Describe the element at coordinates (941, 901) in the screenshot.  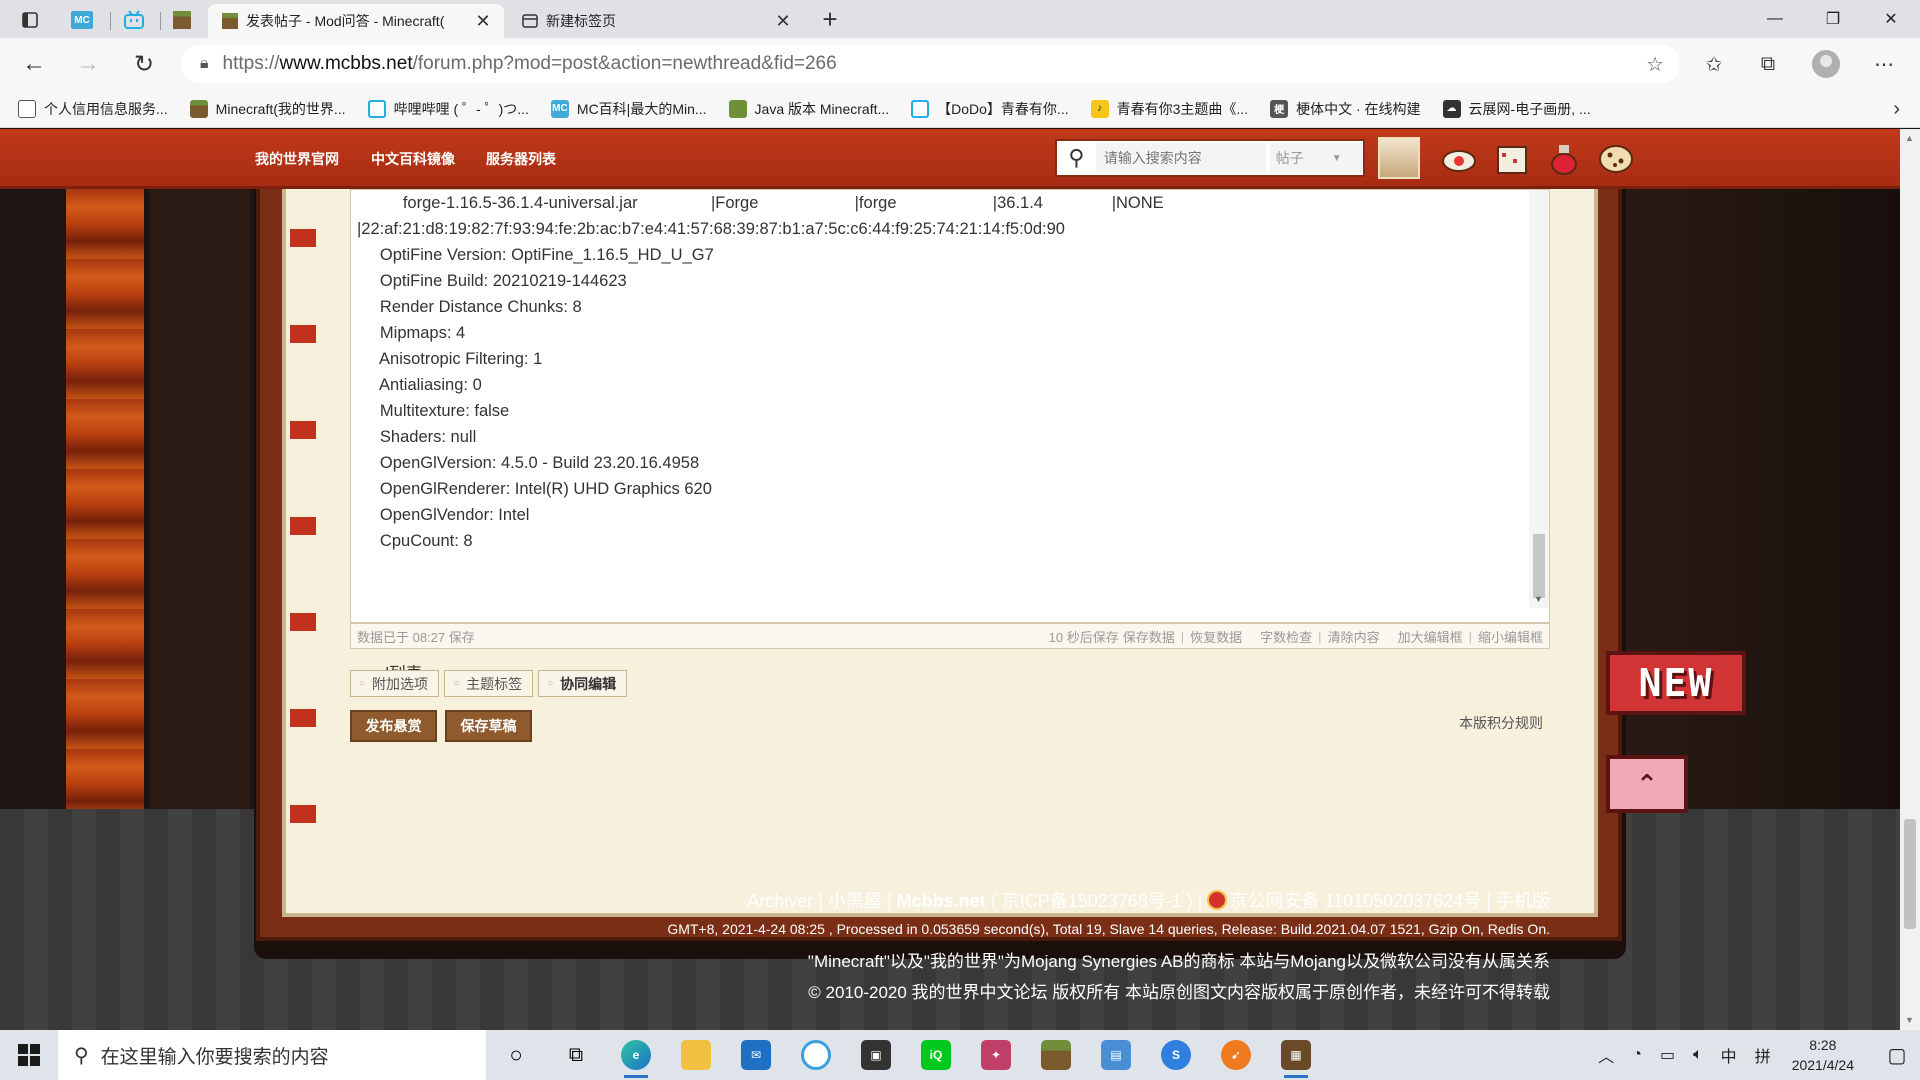
I see `site-name-link: Mcbbs.net` at that location.